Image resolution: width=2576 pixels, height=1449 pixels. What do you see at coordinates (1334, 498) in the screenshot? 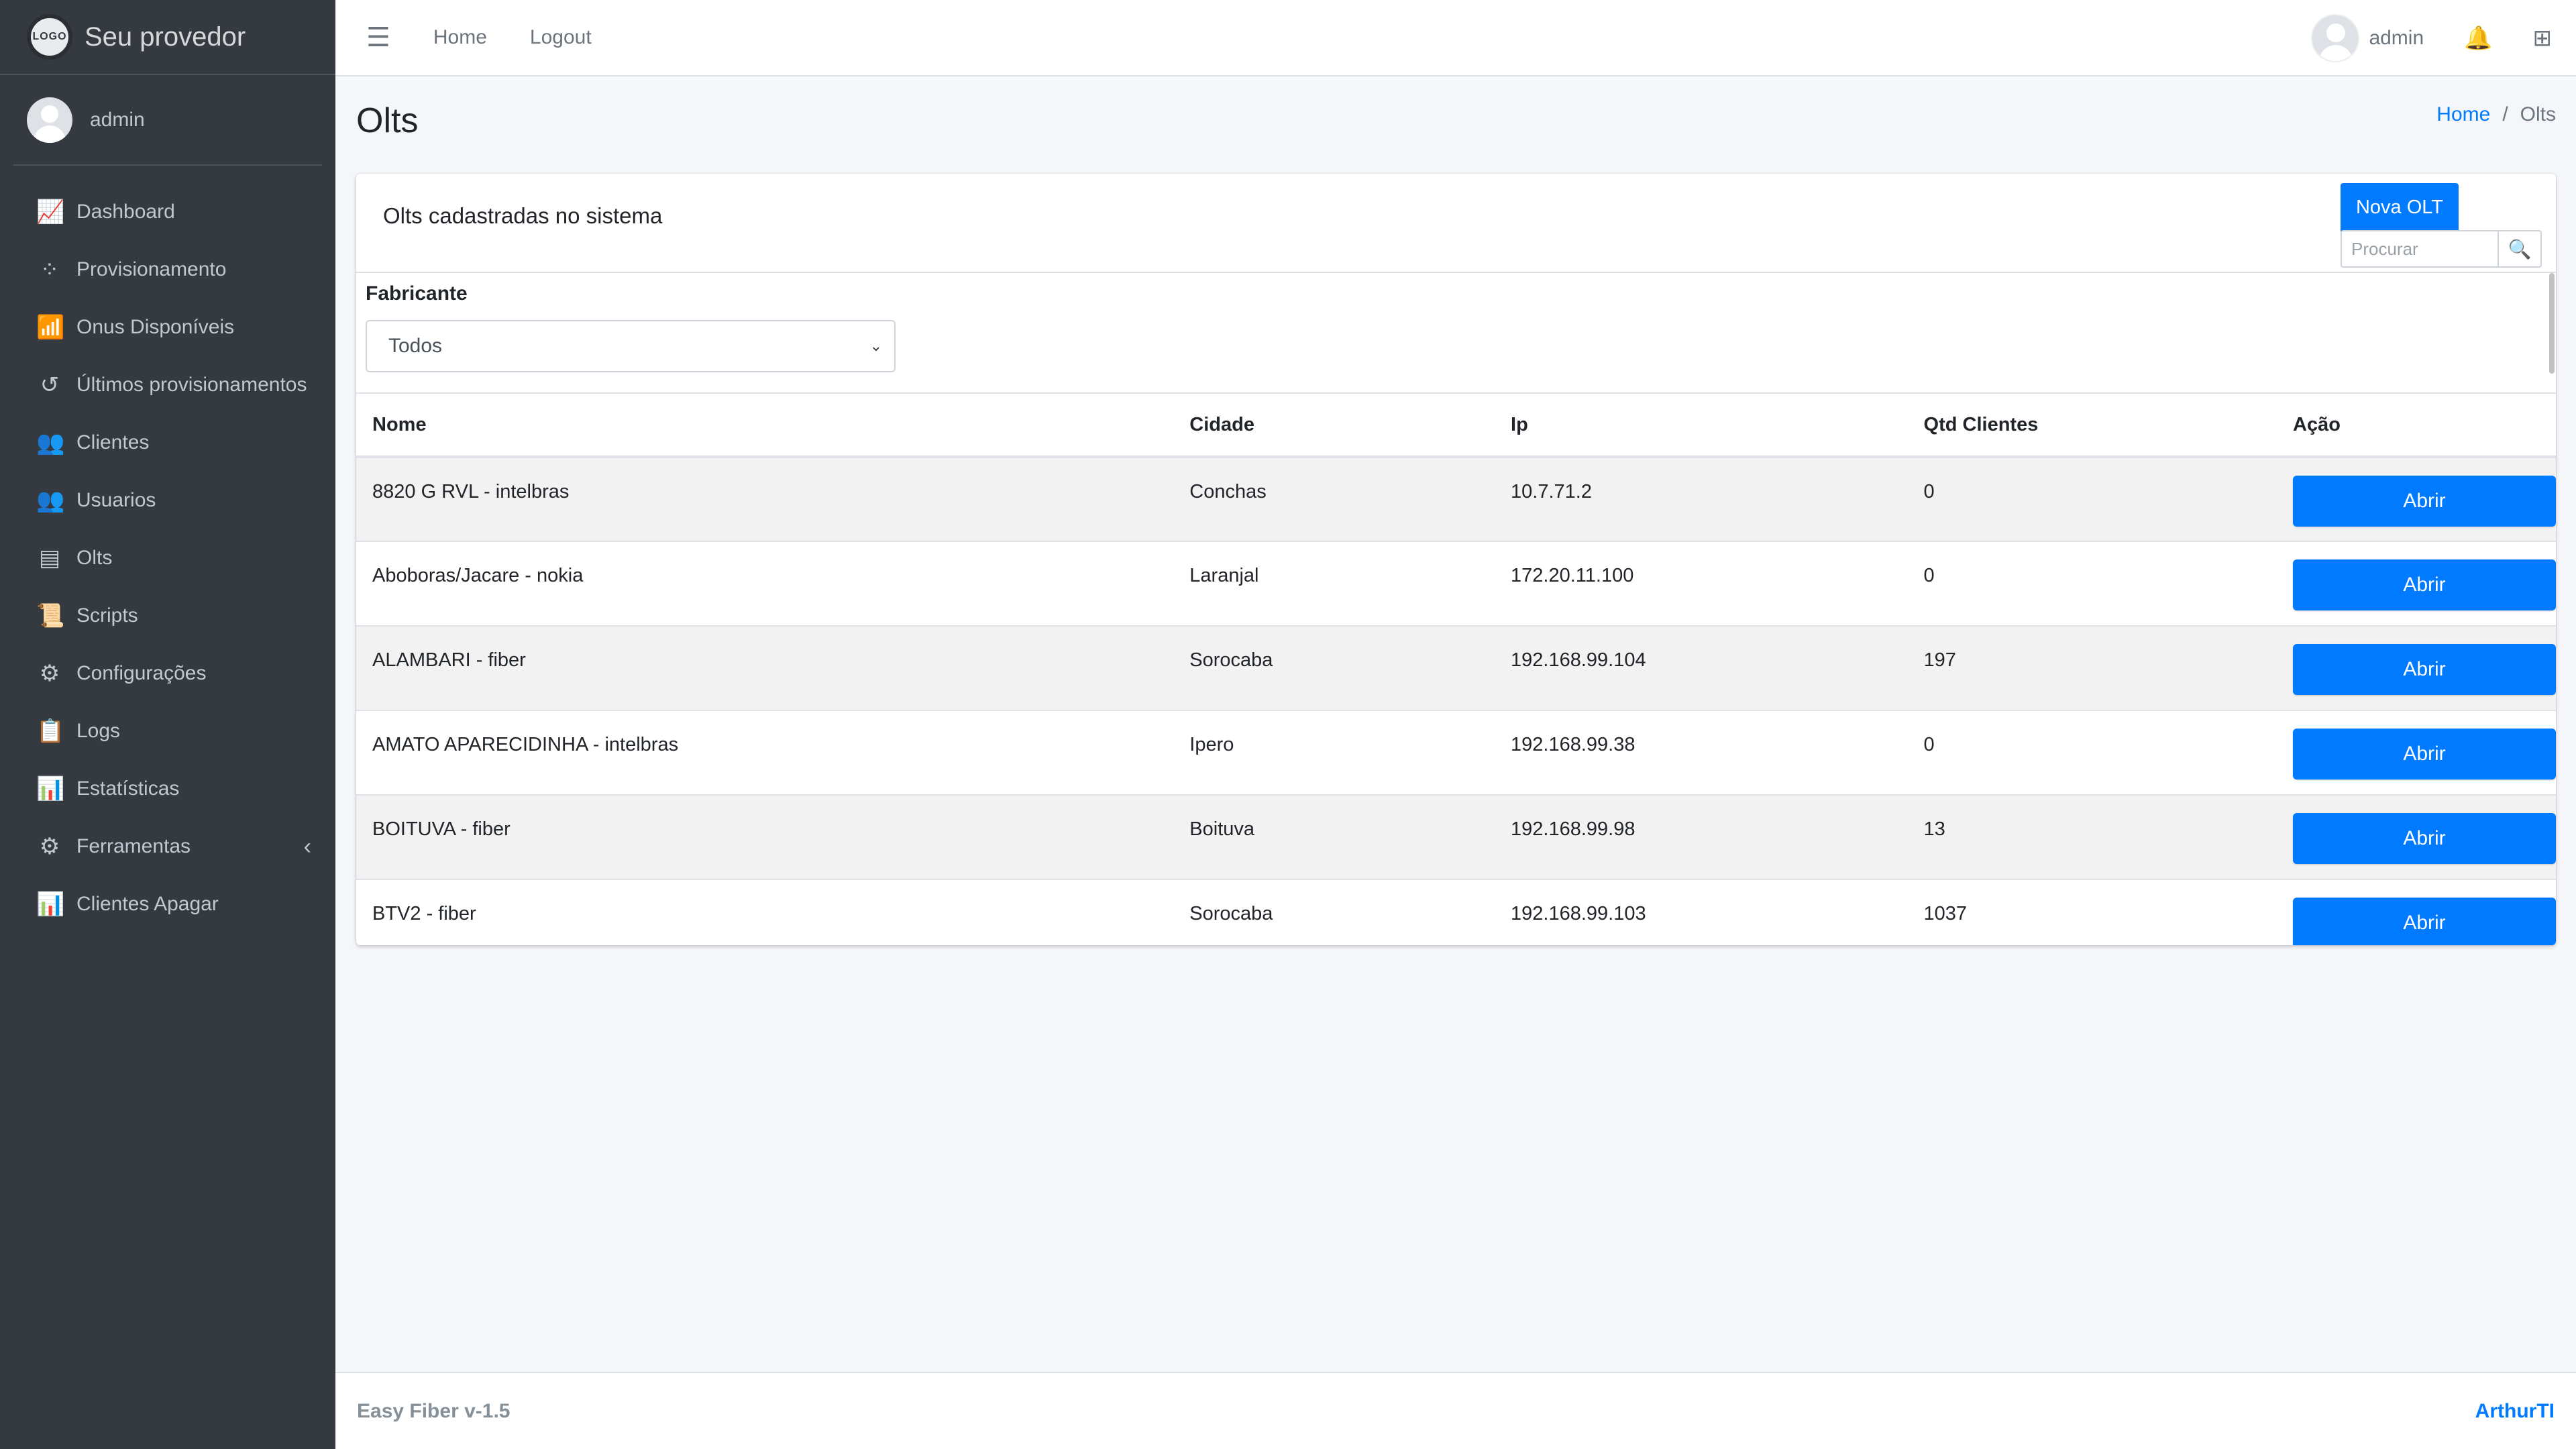
I see `cell-cidade: Conchas` at bounding box center [1334, 498].